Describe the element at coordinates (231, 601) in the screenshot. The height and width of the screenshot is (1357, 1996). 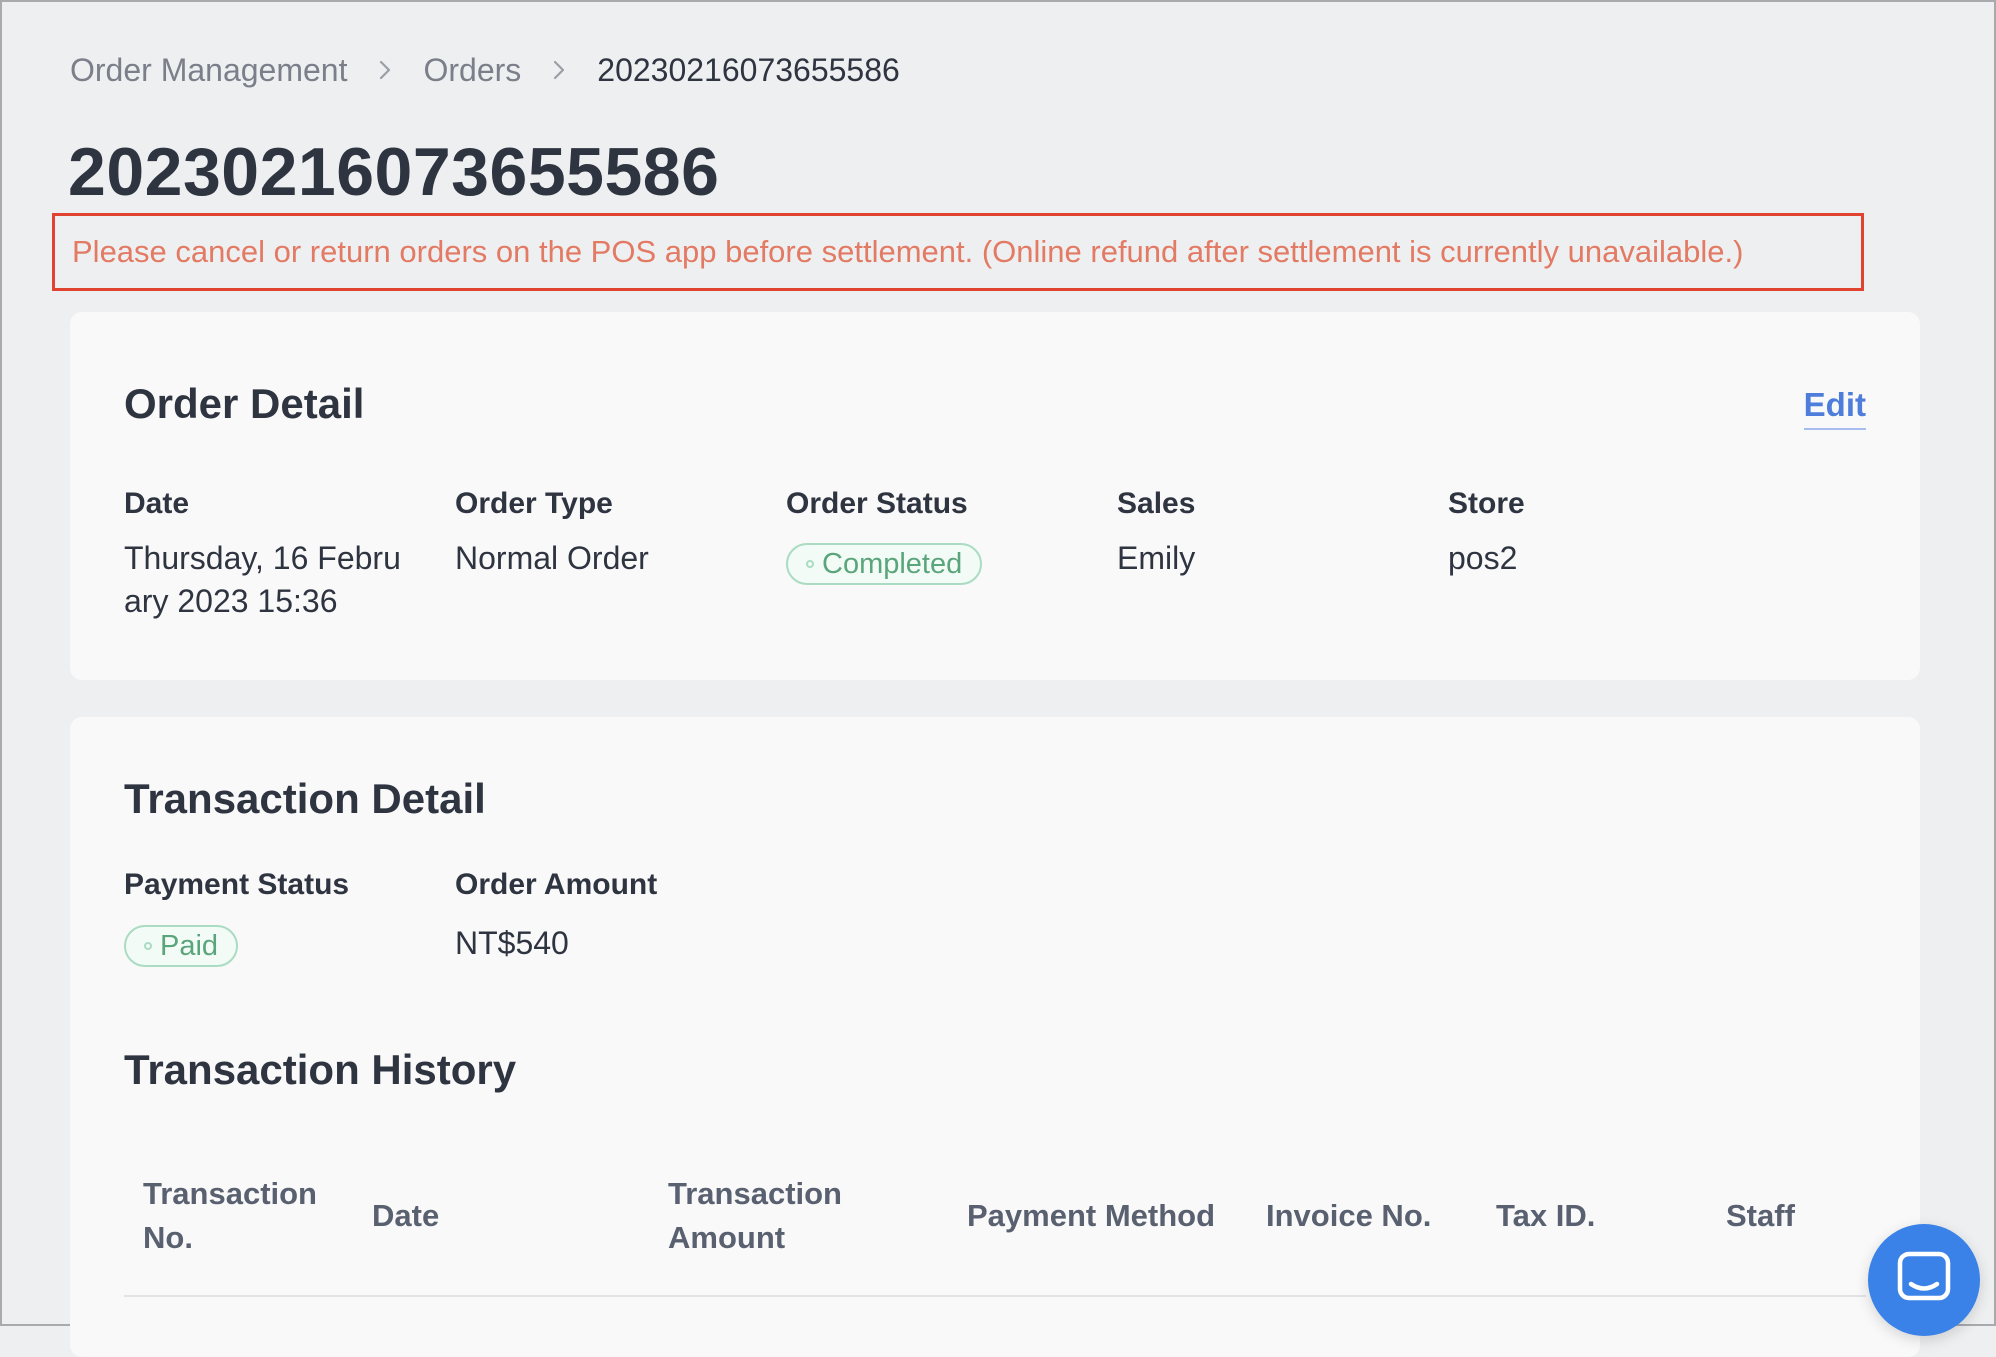
I see `date-value-line2: ary 2023 15:36` at that location.